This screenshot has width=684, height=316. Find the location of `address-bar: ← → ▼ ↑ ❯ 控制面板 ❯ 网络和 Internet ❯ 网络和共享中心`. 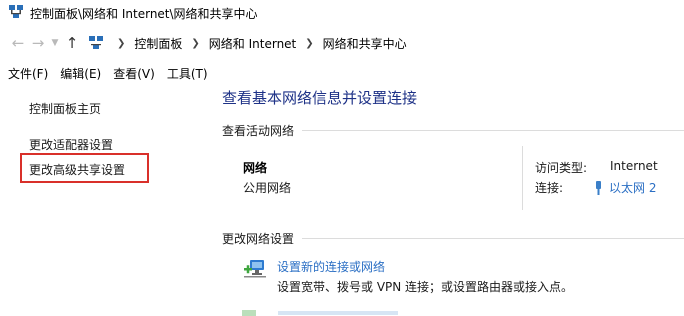

address-bar: ← → ▼ ↑ ❯ 控制面板 ❯ 网络和 Internet ❯ 网络和共享中心 is located at coordinates (342, 43).